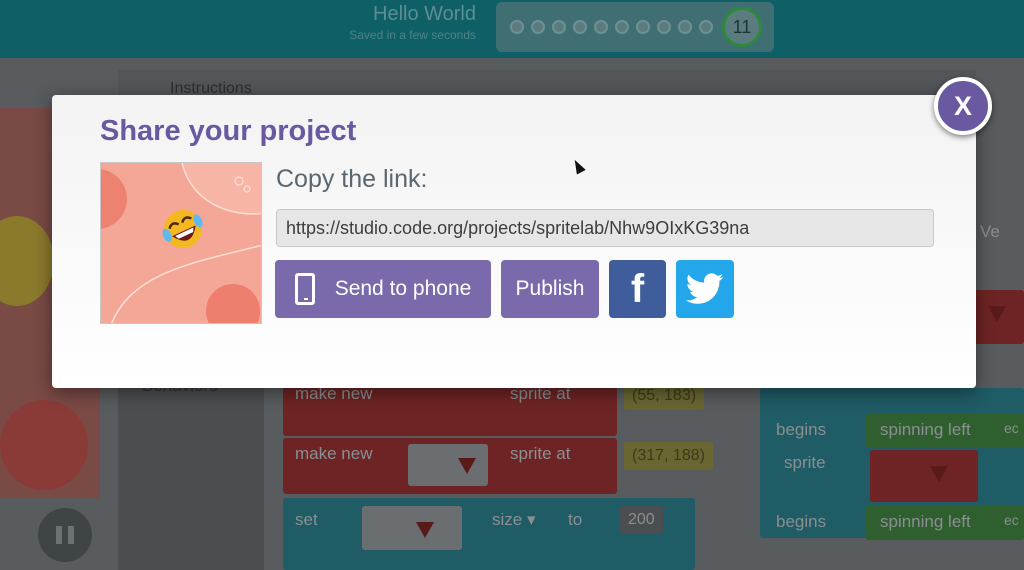 The width and height of the screenshot is (1024, 570). I want to click on block-label: make new, so click(334, 453).